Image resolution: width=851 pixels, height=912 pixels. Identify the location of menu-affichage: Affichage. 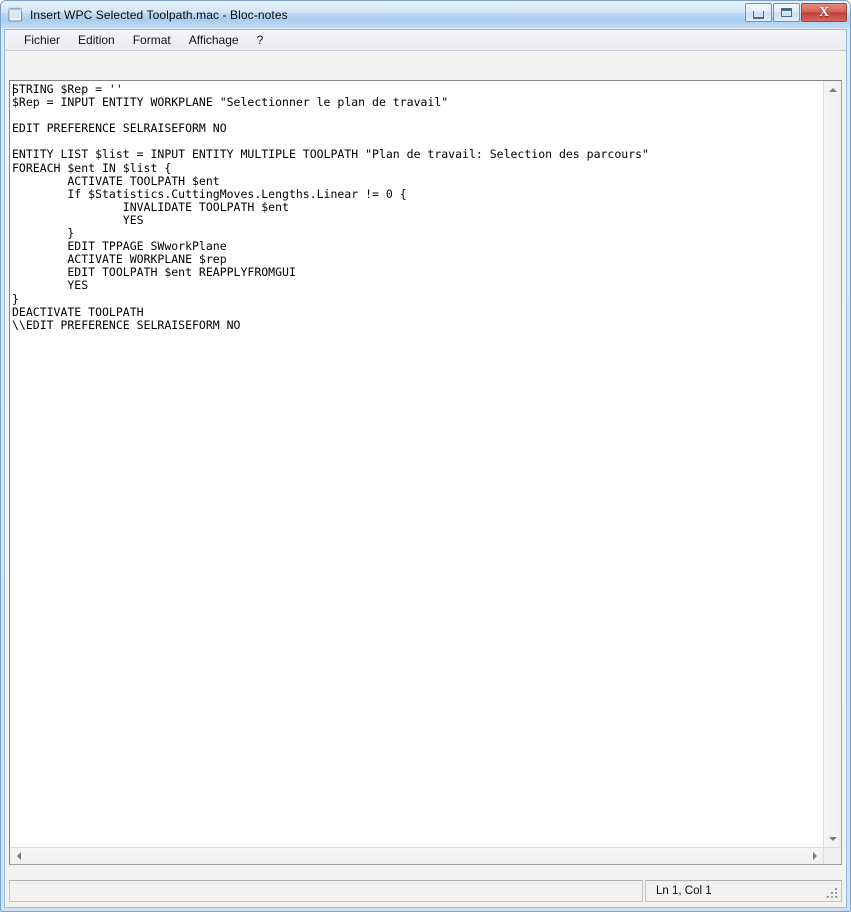
(214, 40).